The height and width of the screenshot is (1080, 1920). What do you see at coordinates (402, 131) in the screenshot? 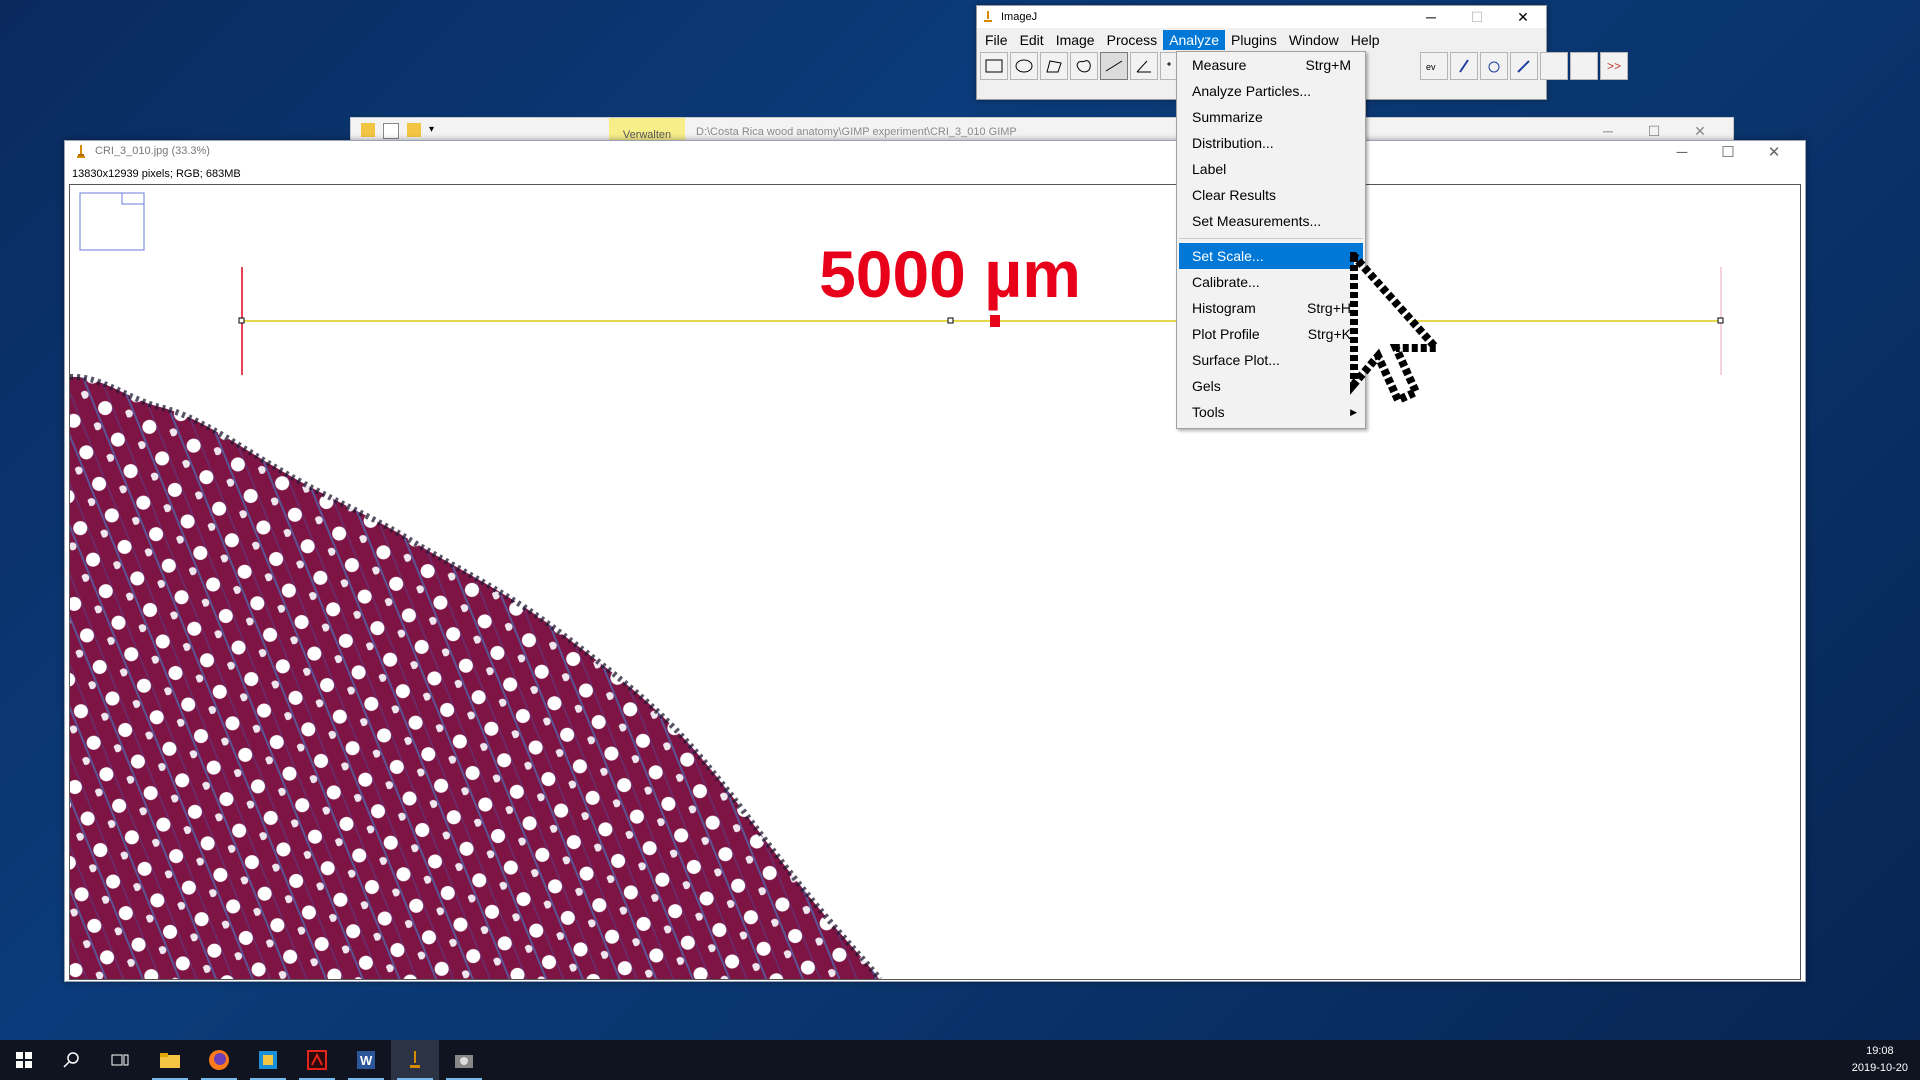
I see `quick-access-toolbar: ▾` at bounding box center [402, 131].